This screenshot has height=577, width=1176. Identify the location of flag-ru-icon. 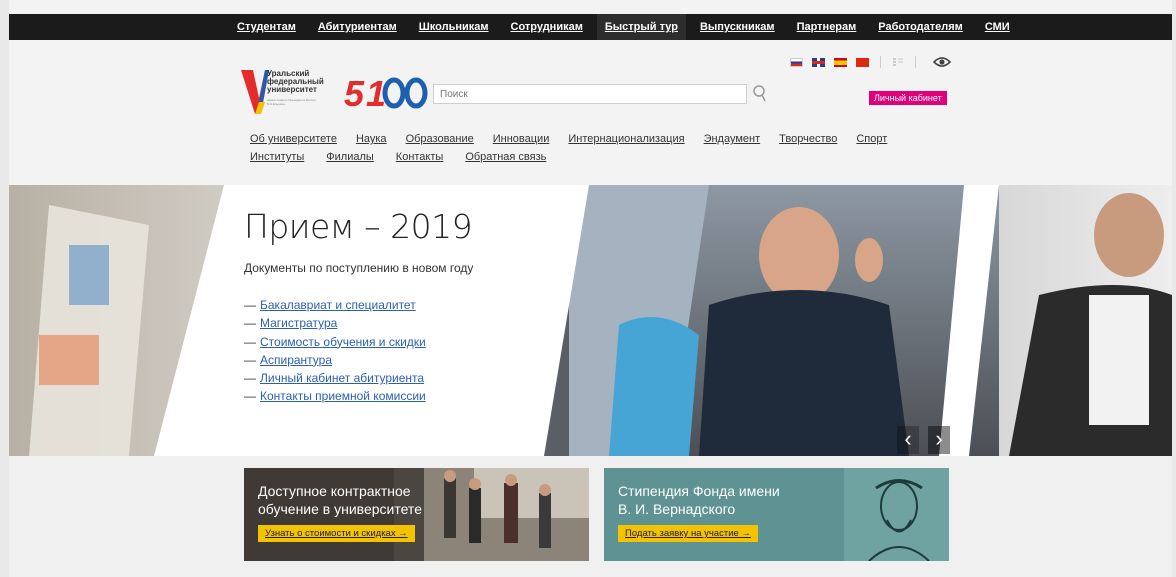
(796, 62).